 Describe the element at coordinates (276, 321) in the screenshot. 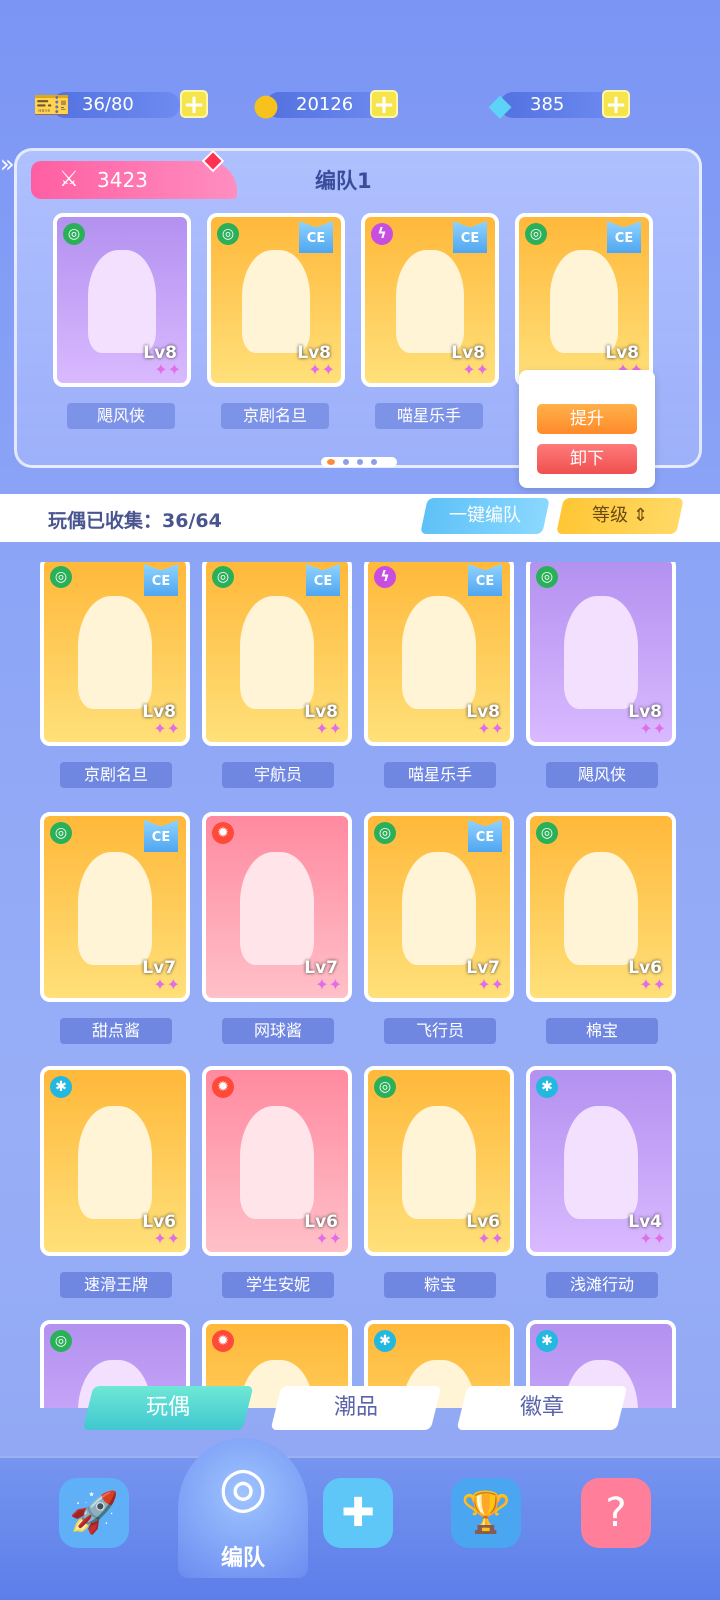

I see `team-member-card: ◎ CE Lv8 ✦✦ 京剧名旦` at that location.